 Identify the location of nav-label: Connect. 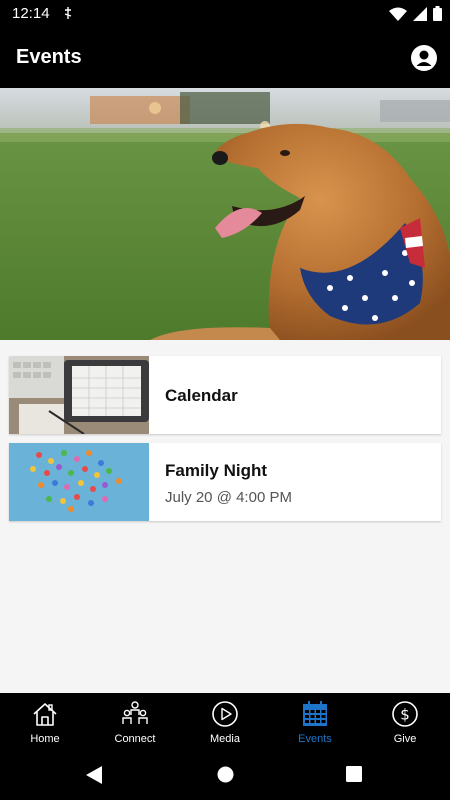
(135, 739).